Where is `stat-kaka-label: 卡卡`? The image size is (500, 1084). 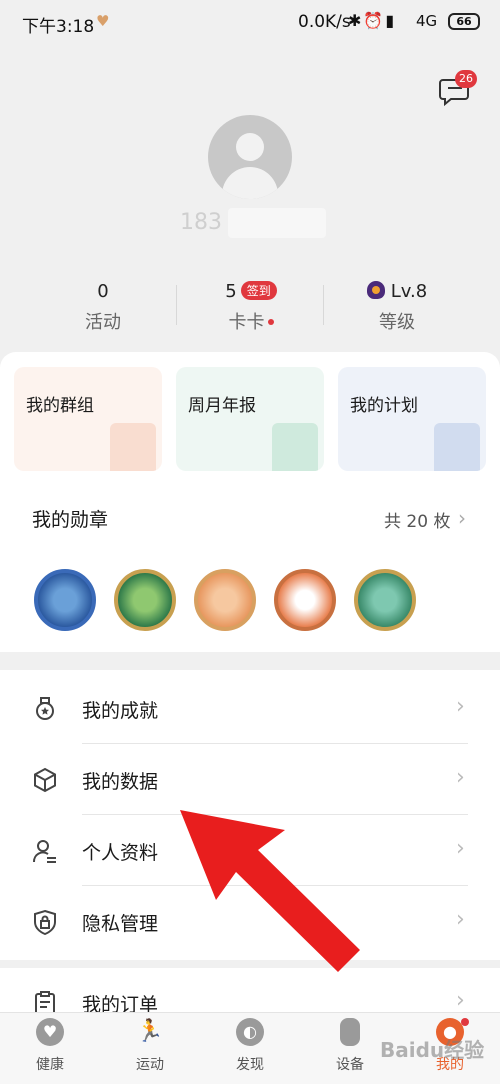 stat-kaka-label: 卡卡 is located at coordinates (246, 322).